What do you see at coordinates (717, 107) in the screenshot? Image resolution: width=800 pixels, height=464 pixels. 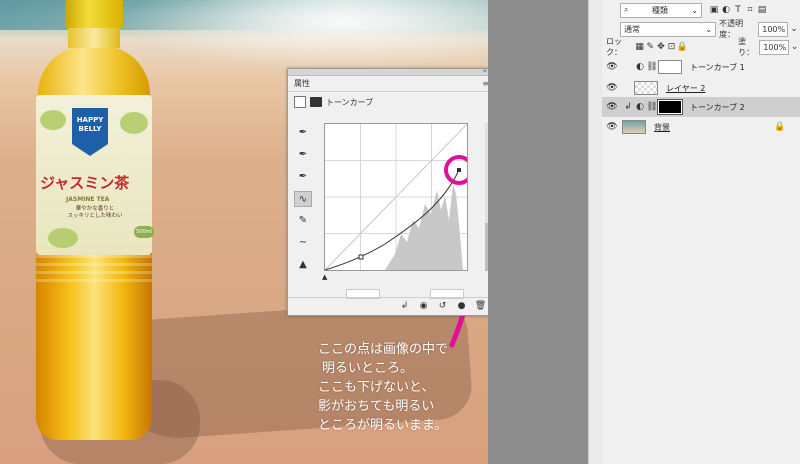 I see `layer-name: トーンカーブ 2` at bounding box center [717, 107].